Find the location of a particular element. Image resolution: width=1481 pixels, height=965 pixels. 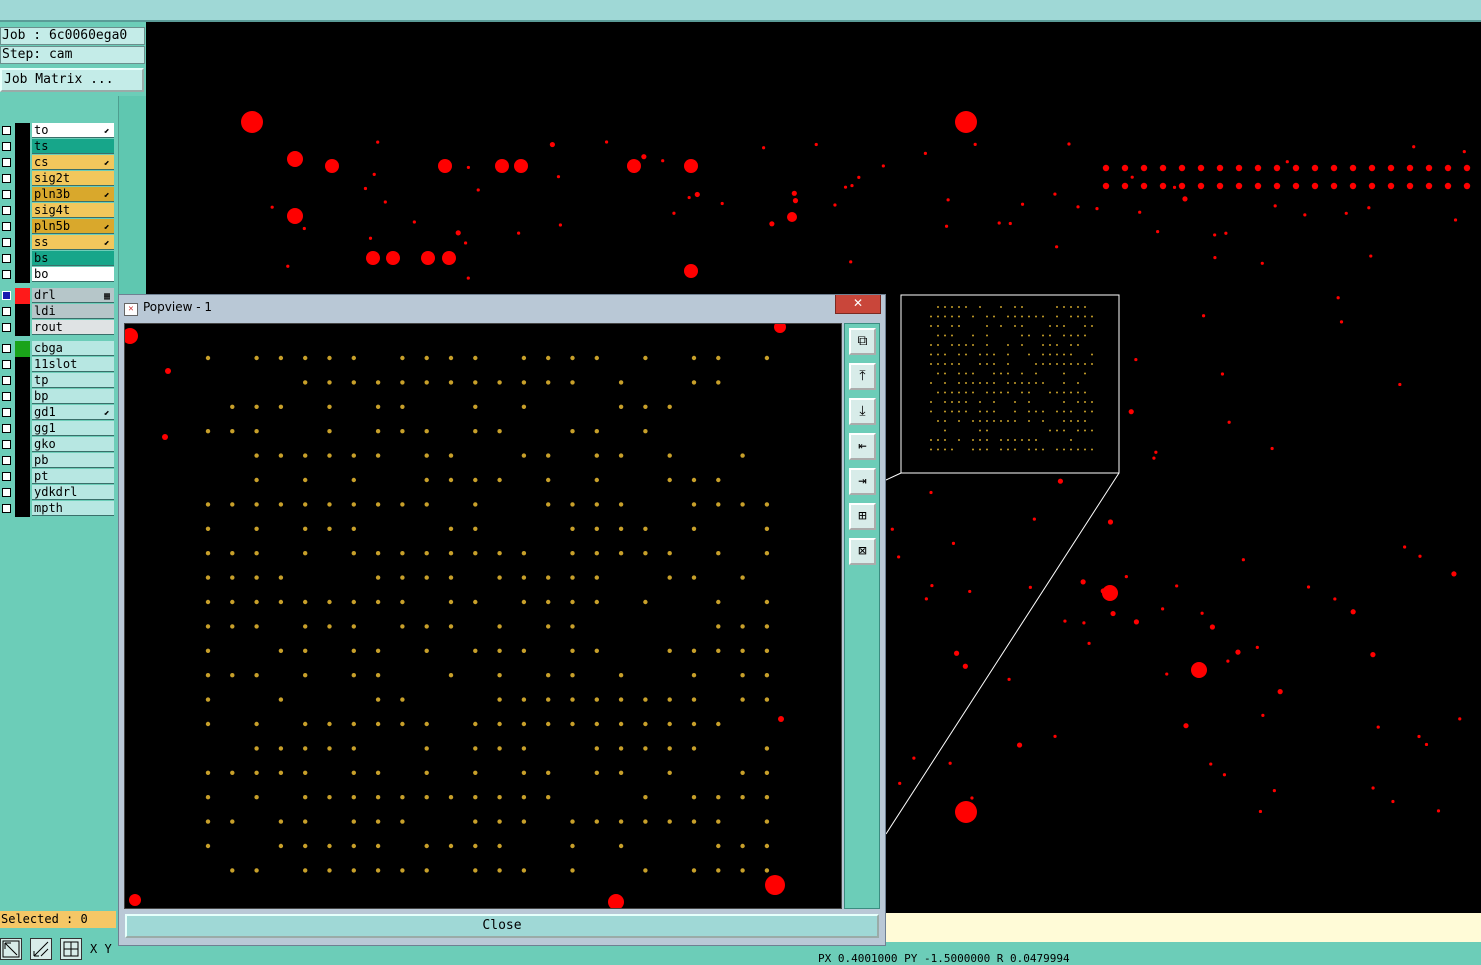

layer-row-11slot: 11slot is located at coordinates (58, 365).